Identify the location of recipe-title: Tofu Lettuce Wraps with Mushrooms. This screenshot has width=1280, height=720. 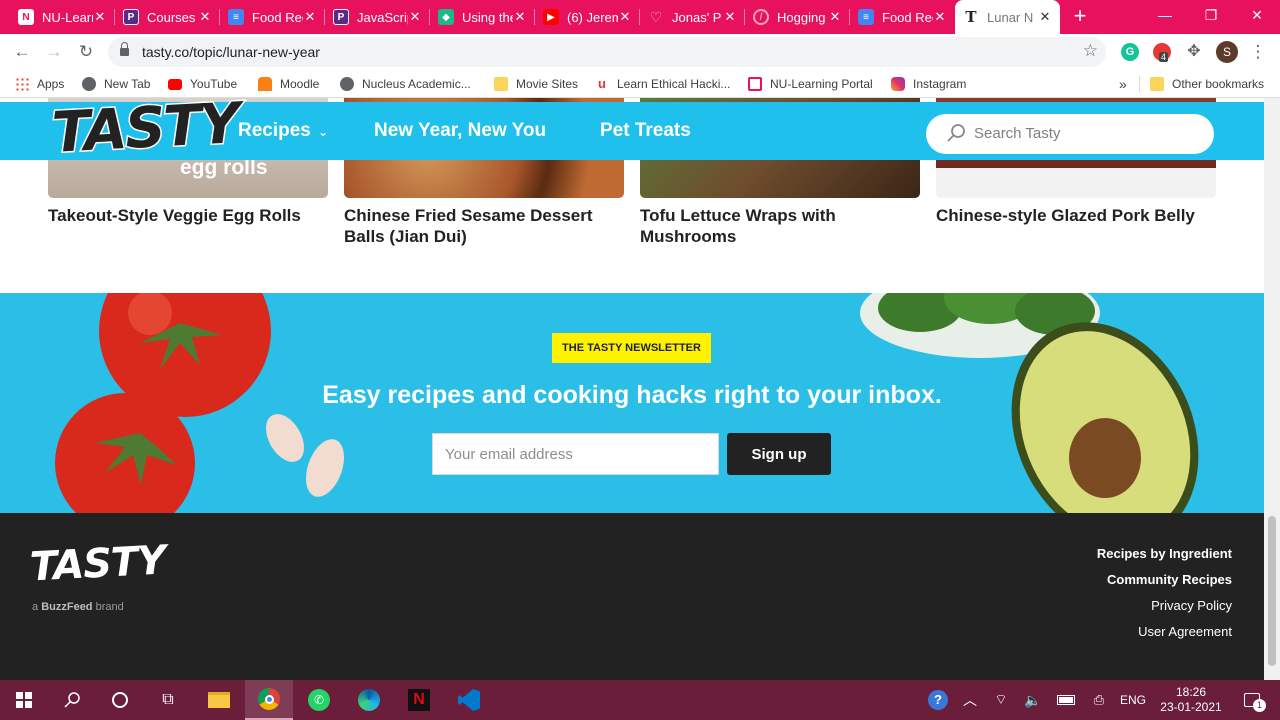
(780, 226).